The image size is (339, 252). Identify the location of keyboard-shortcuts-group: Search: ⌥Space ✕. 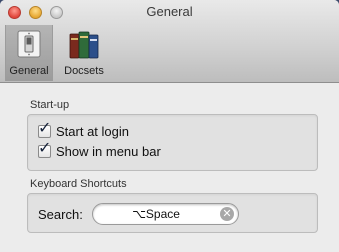
(172, 213).